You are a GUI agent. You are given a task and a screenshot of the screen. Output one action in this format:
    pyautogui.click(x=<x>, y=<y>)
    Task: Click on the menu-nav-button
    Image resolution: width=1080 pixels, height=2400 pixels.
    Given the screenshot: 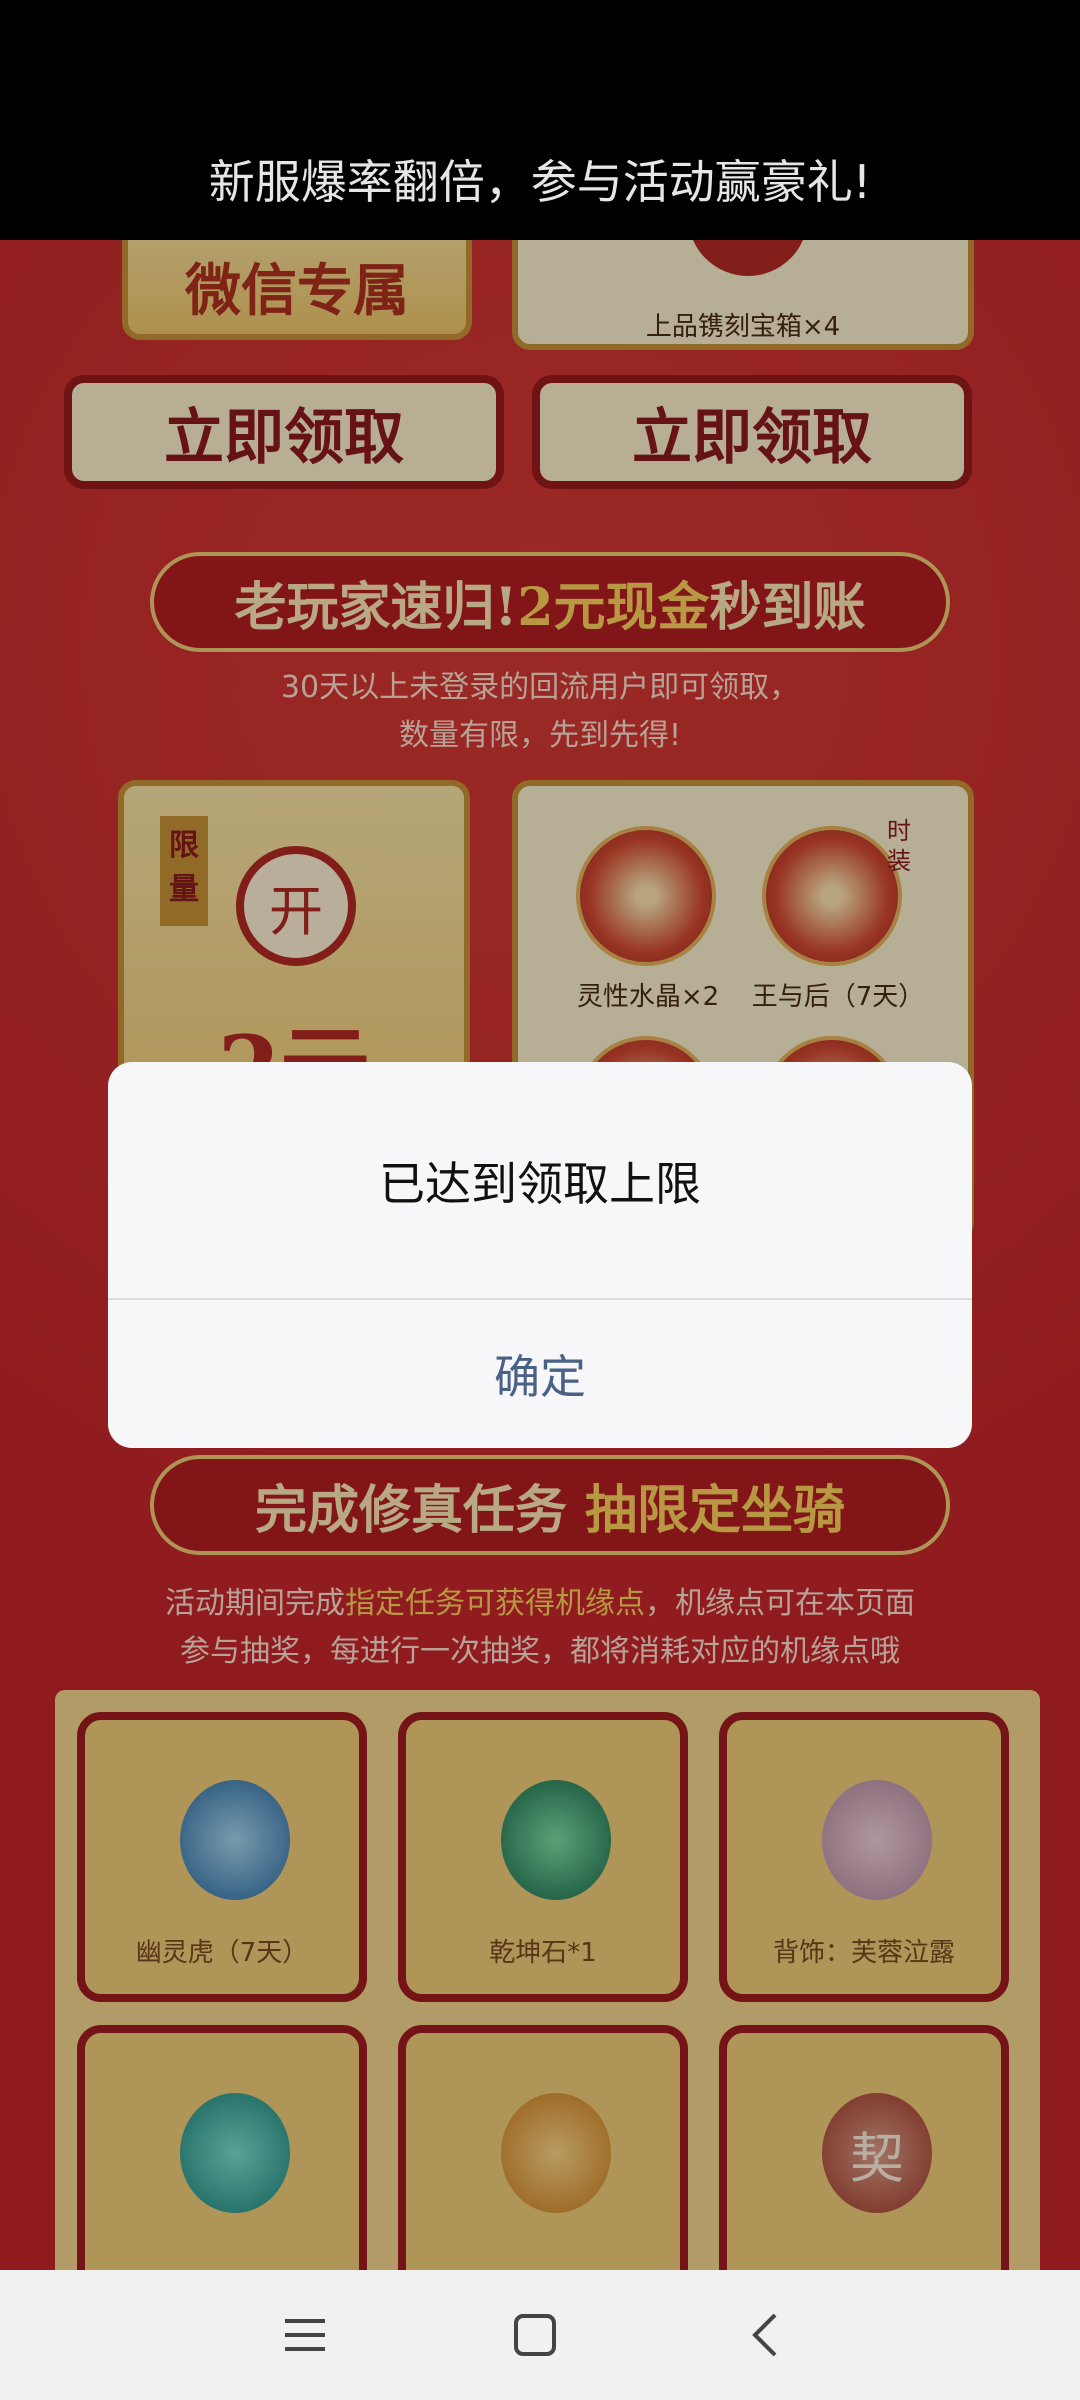 What is the action you would take?
    pyautogui.click(x=305, y=2335)
    